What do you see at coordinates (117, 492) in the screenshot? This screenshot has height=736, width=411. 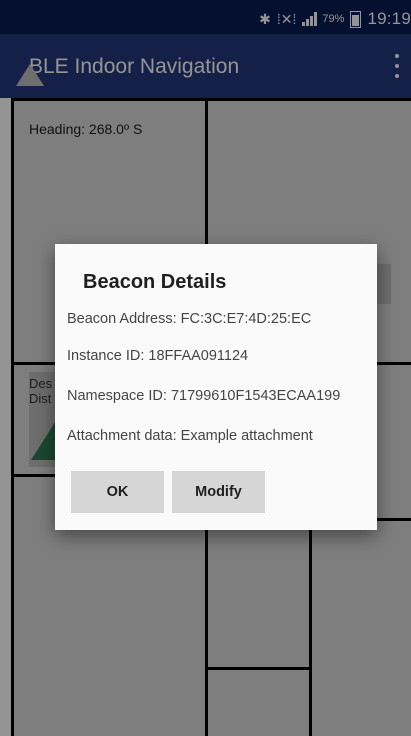 I see `ok-button: OK` at bounding box center [117, 492].